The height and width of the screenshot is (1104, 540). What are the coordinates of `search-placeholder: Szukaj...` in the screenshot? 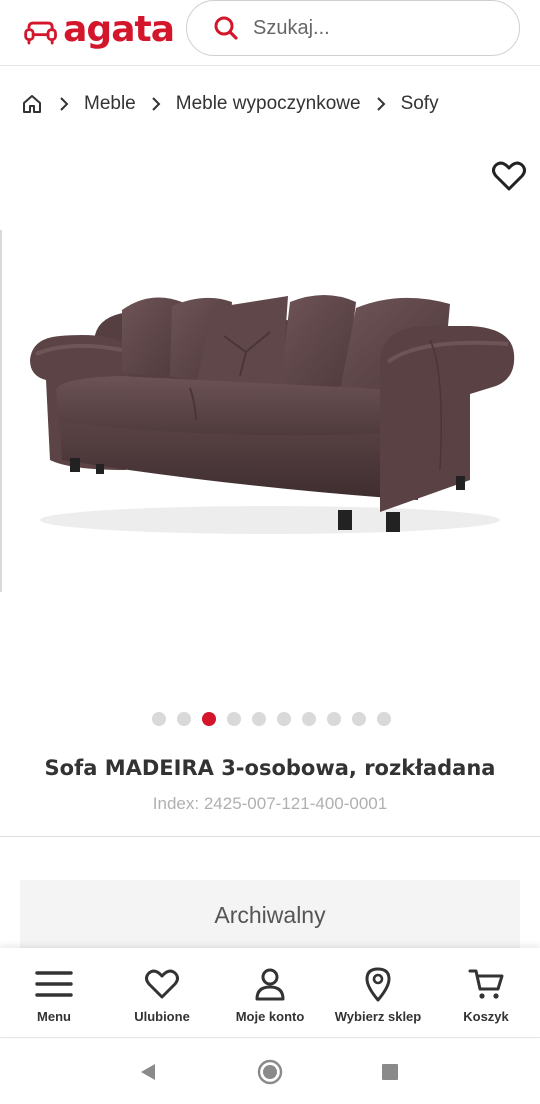 It's located at (291, 27).